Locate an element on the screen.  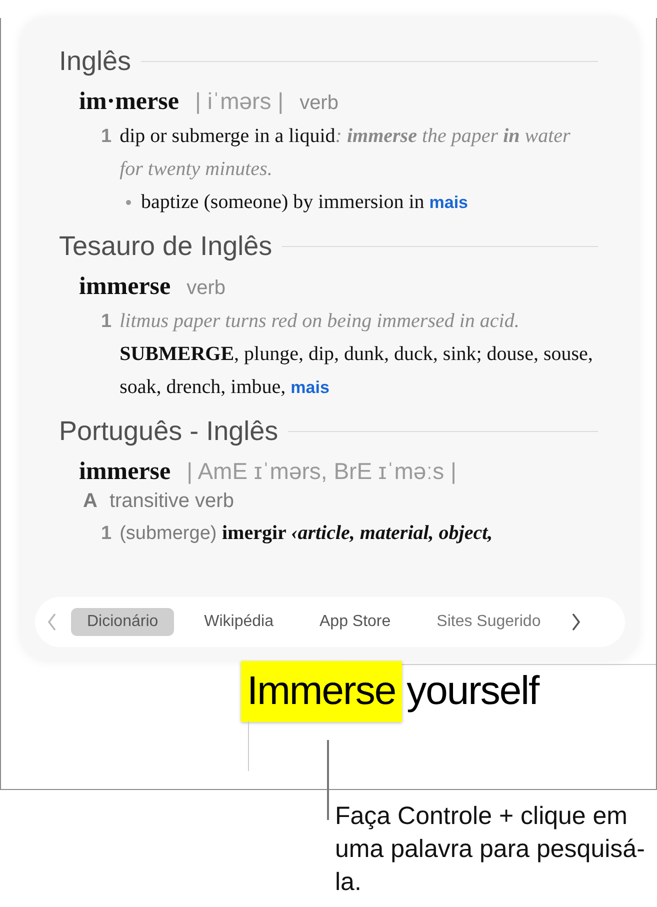
definition-text: litmus paper turns red on being immersed in acid. SUBMERGE, plunge, dip, dunk, duck, sink; douse, souse, soak, drench, imbue, mais is located at coordinates (357, 354).